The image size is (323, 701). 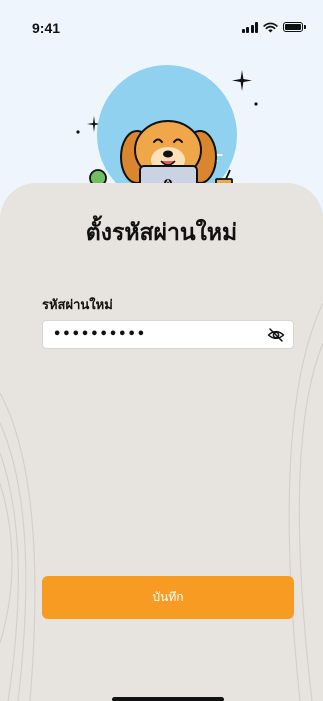 I want to click on eye-off-icon, so click(x=276, y=335).